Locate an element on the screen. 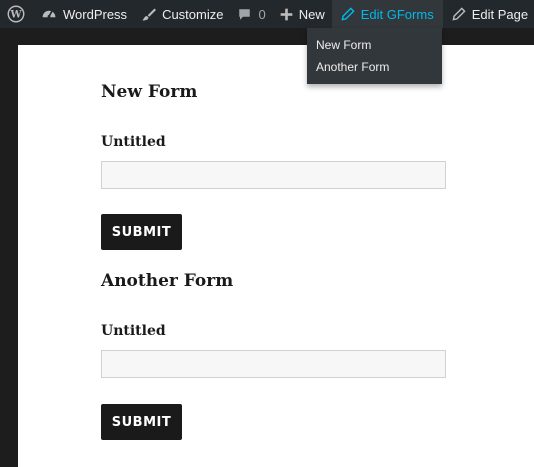 Image resolution: width=534 pixels, height=467 pixels. site-name-link: WordPress is located at coordinates (84, 14).